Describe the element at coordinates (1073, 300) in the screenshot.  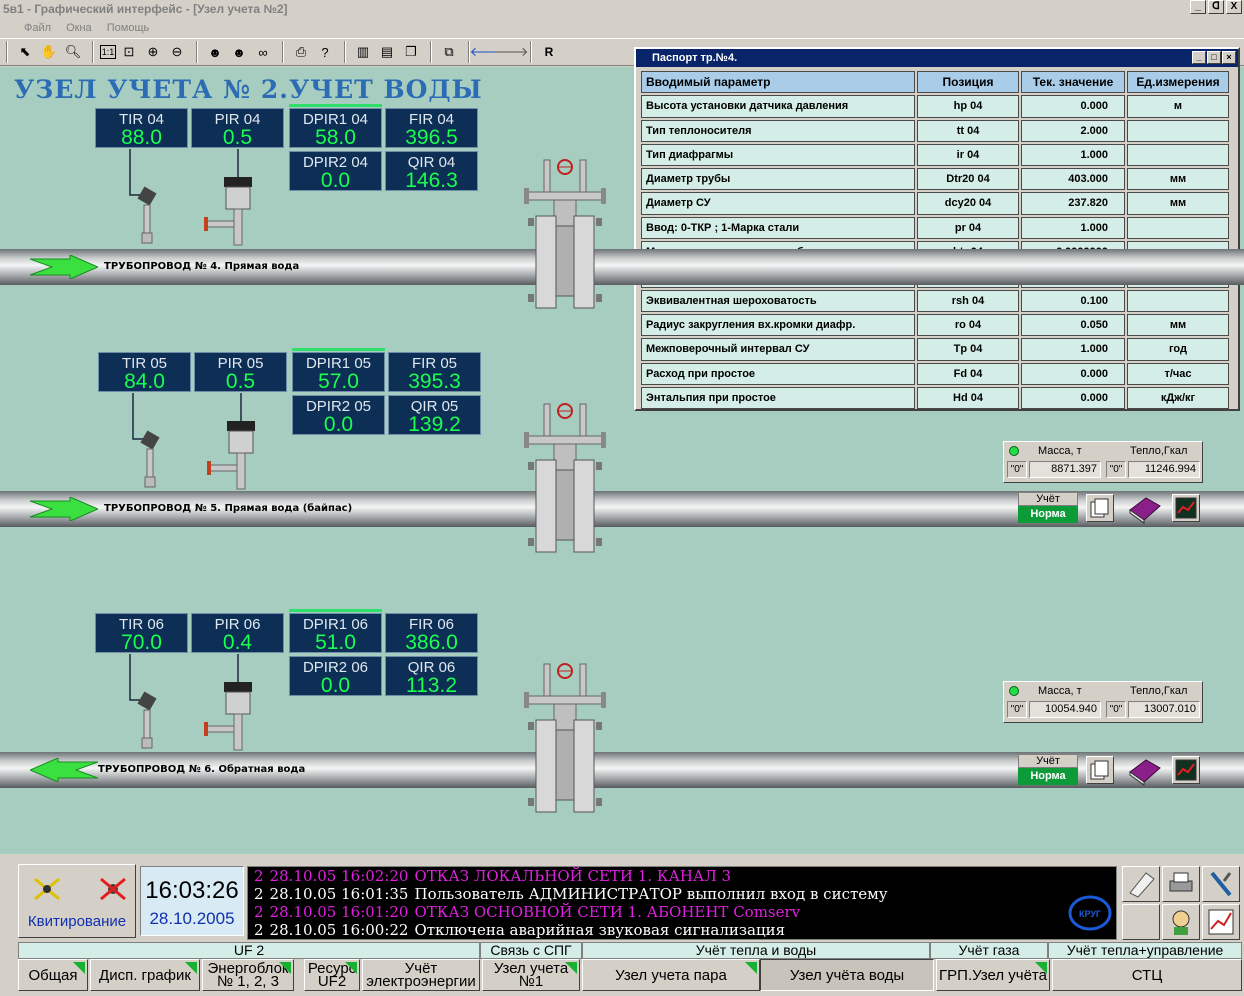
I see `param-value: 0.100` at that location.